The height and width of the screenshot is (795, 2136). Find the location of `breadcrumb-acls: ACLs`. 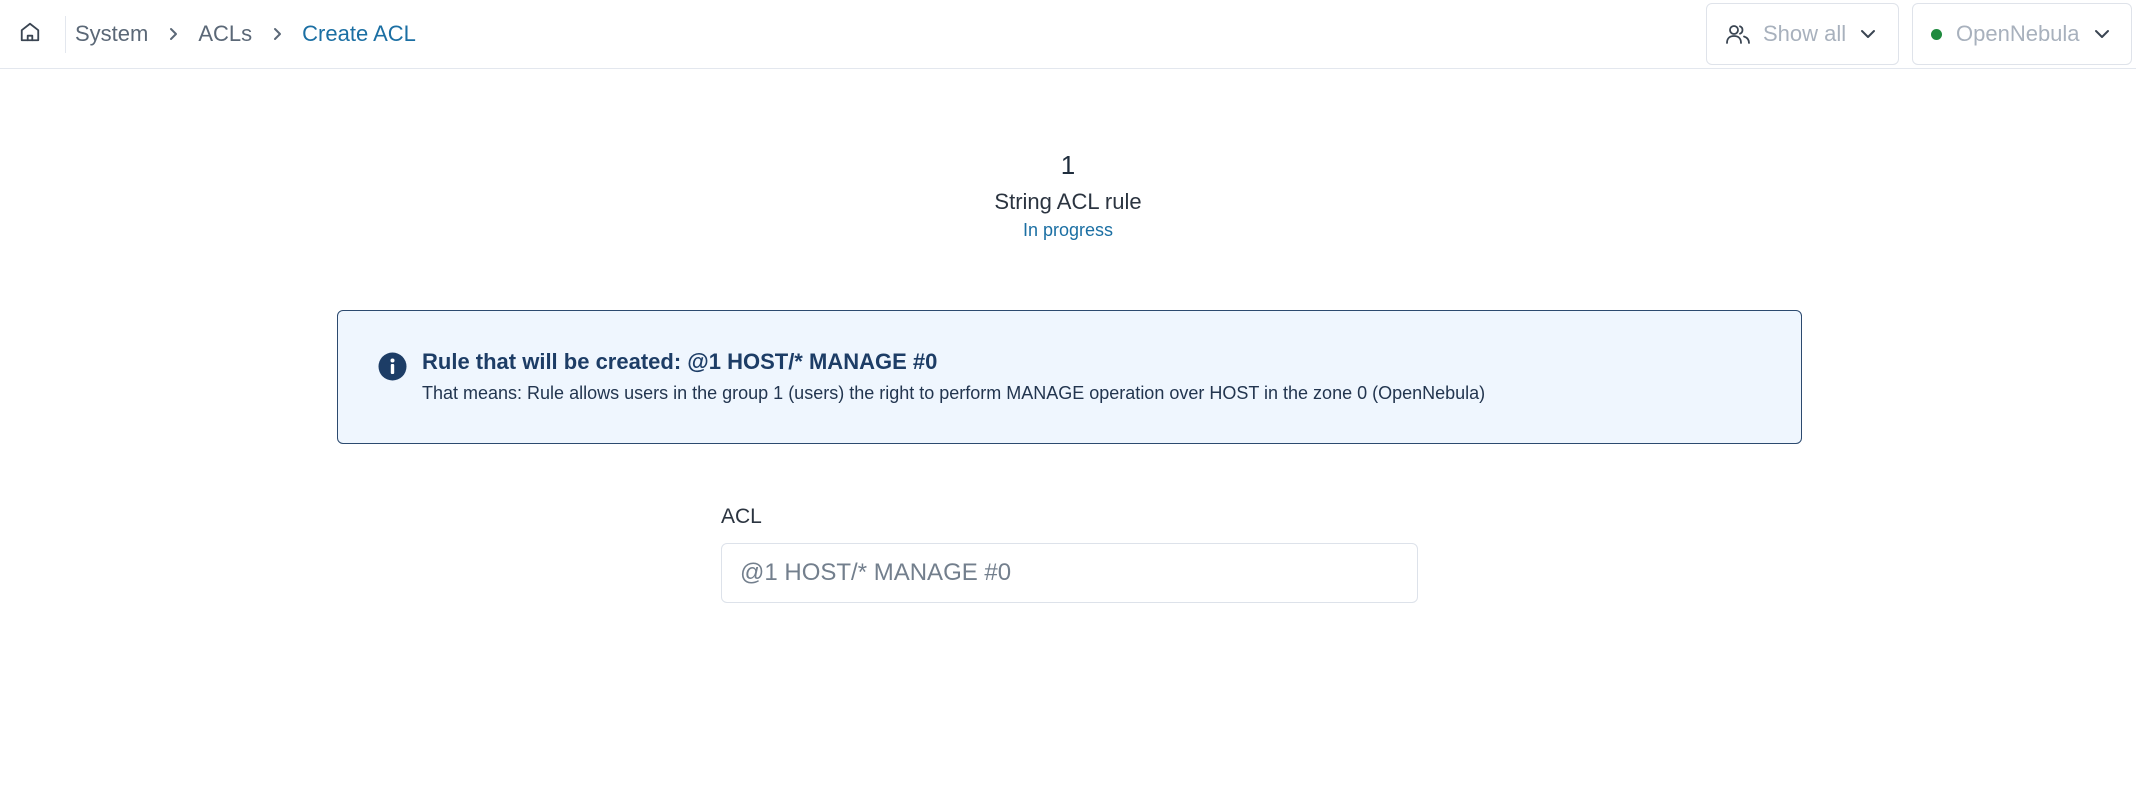

breadcrumb-acls: ACLs is located at coordinates (225, 34).